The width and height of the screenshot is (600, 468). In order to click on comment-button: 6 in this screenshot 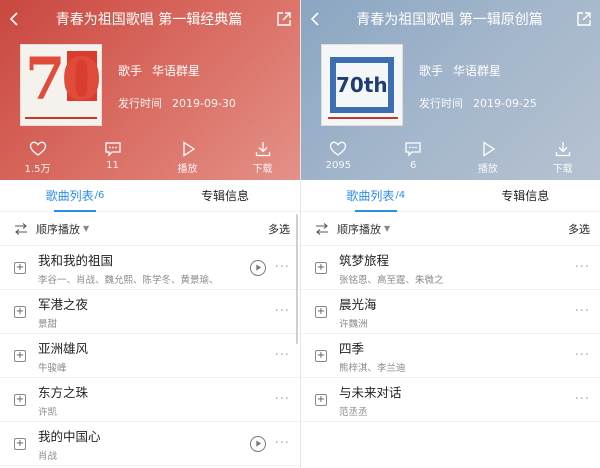, I will do `click(413, 160)`.